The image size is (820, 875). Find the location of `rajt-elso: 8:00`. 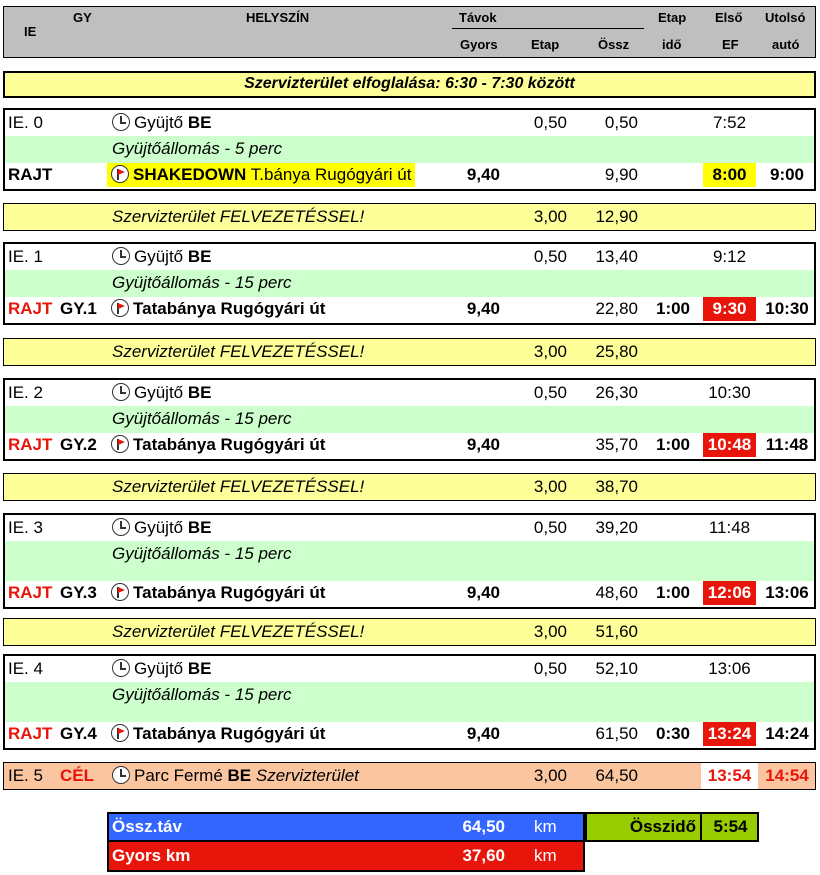

rajt-elso: 8:00 is located at coordinates (729, 175).